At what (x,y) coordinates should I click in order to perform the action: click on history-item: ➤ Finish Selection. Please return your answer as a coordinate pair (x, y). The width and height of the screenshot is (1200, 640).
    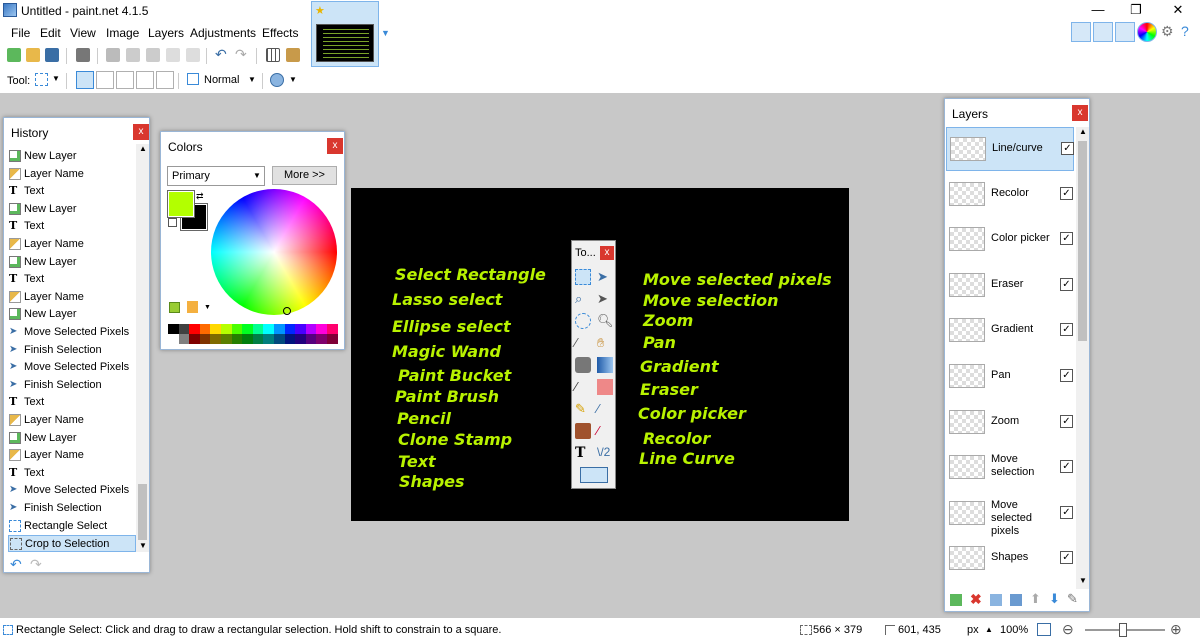
    Looking at the image, I should click on (72, 508).